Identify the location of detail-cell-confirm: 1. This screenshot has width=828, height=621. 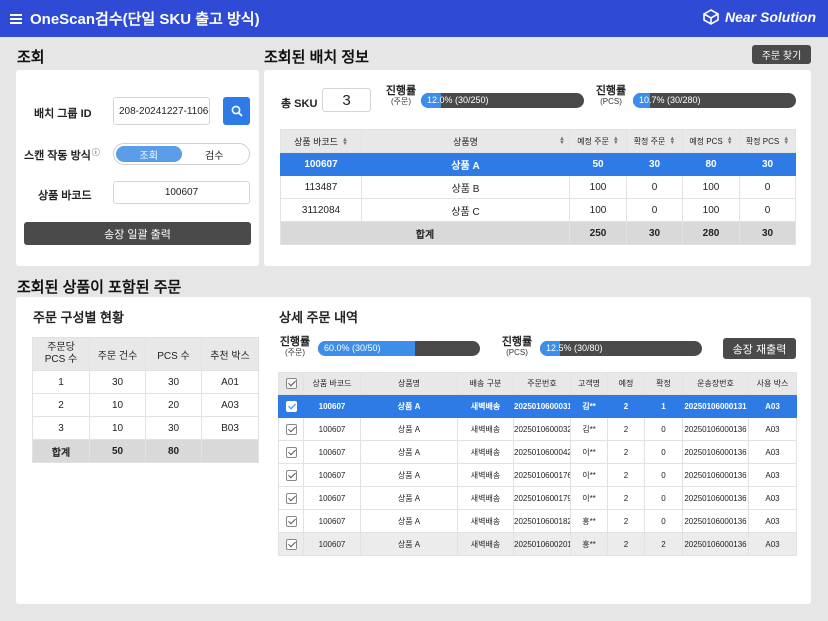
(663, 406).